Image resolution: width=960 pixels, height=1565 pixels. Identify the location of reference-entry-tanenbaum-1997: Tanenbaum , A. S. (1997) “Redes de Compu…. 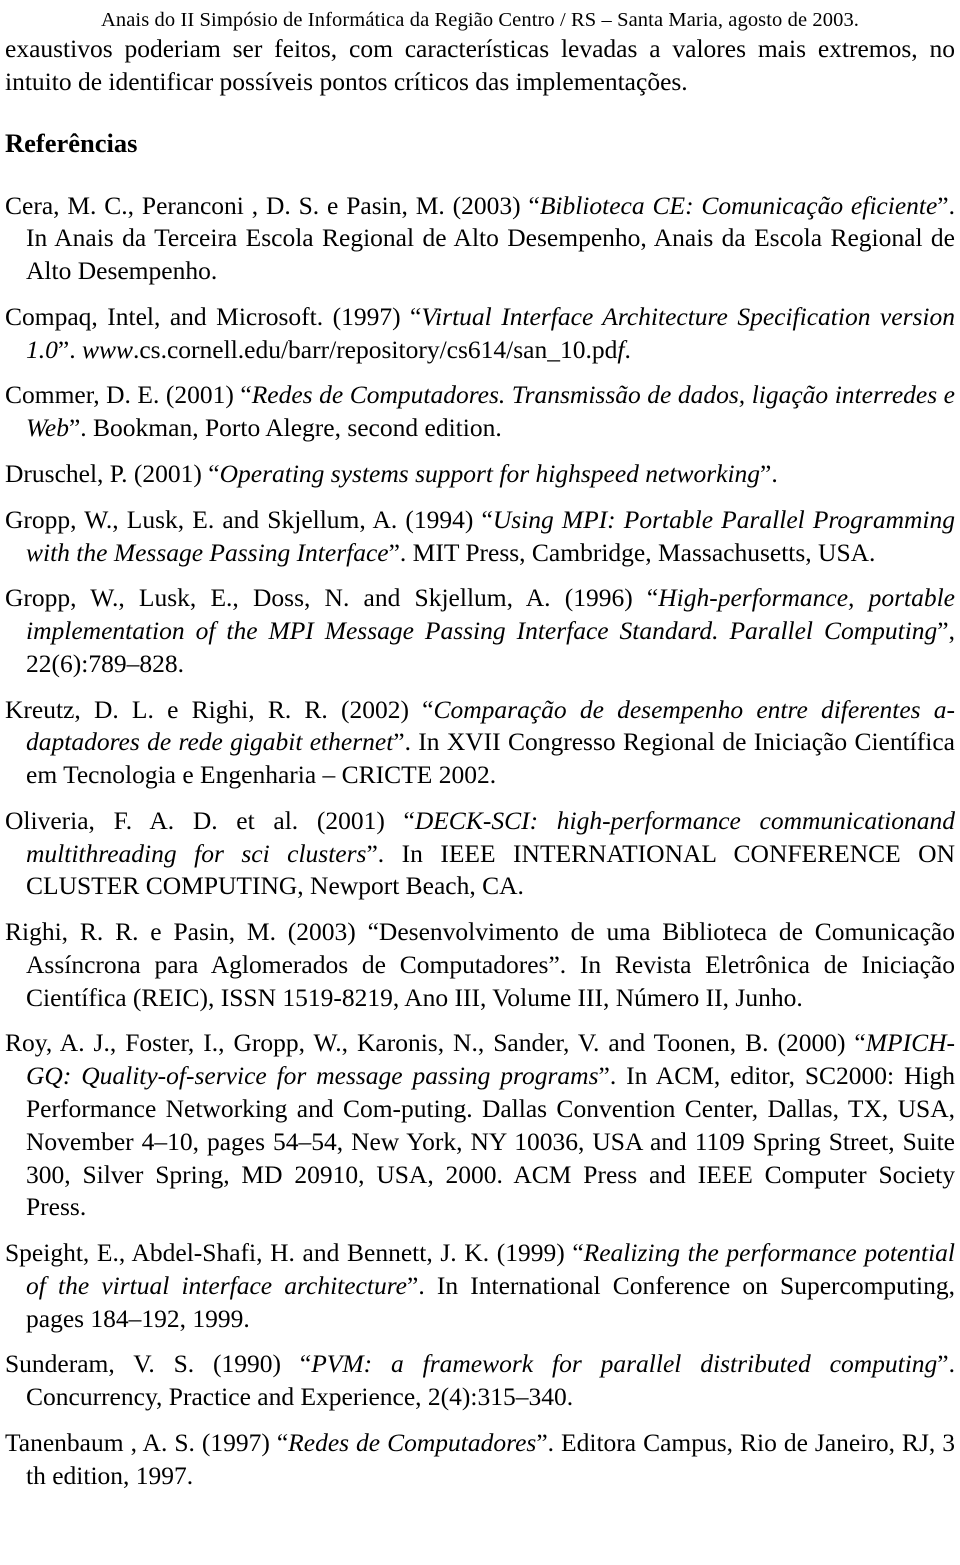
(480, 1460).